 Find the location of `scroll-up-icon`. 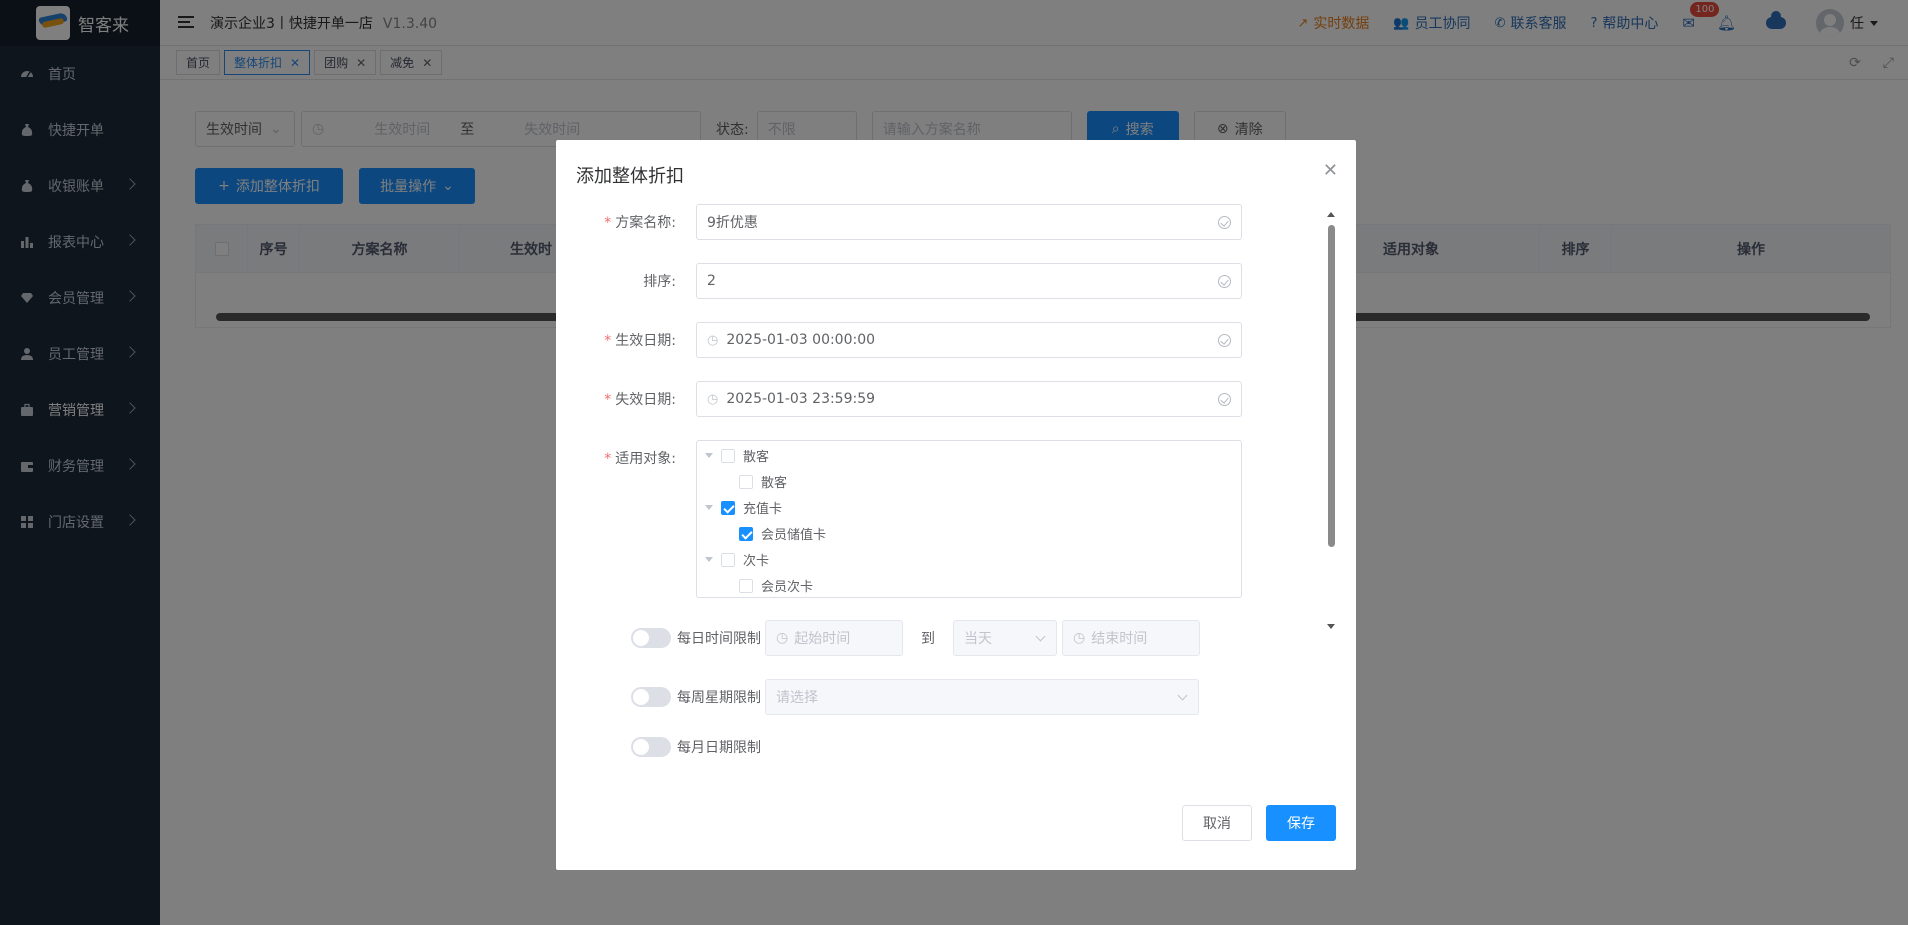

scroll-up-icon is located at coordinates (1331, 214).